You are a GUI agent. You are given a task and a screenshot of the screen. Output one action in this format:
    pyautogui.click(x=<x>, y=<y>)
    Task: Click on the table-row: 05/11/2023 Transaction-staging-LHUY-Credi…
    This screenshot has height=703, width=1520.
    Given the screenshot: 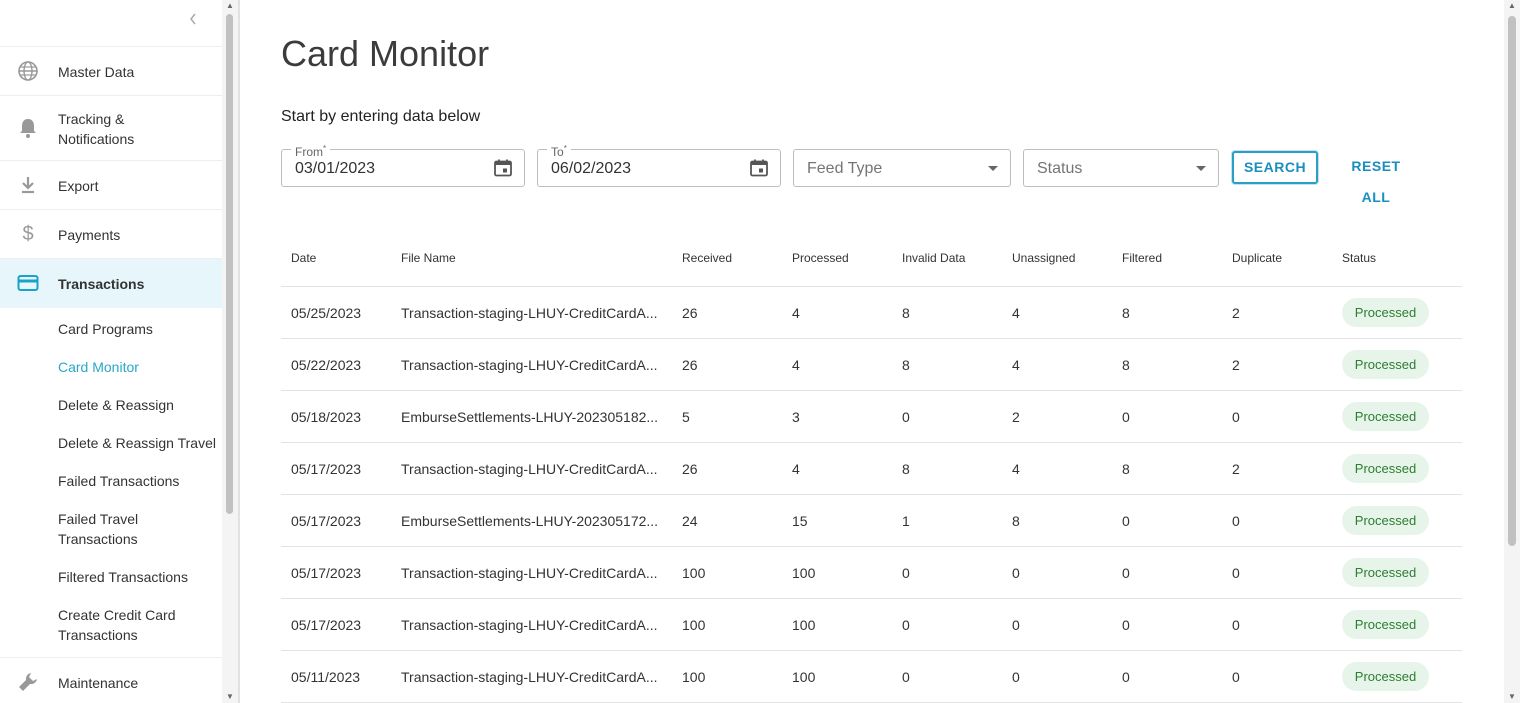 What is the action you would take?
    pyautogui.click(x=871, y=677)
    